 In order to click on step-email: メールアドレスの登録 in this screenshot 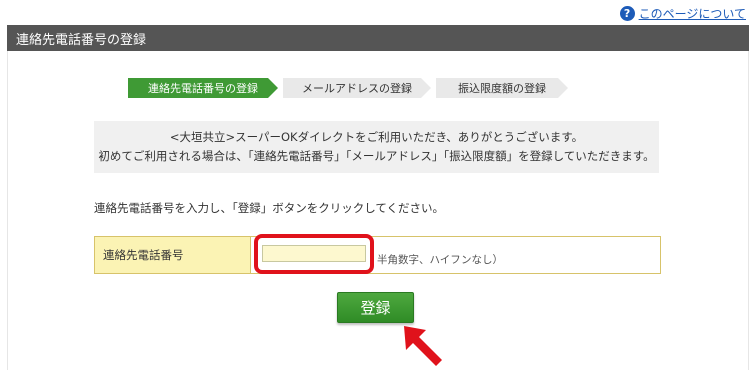, I will do `click(357, 88)`.